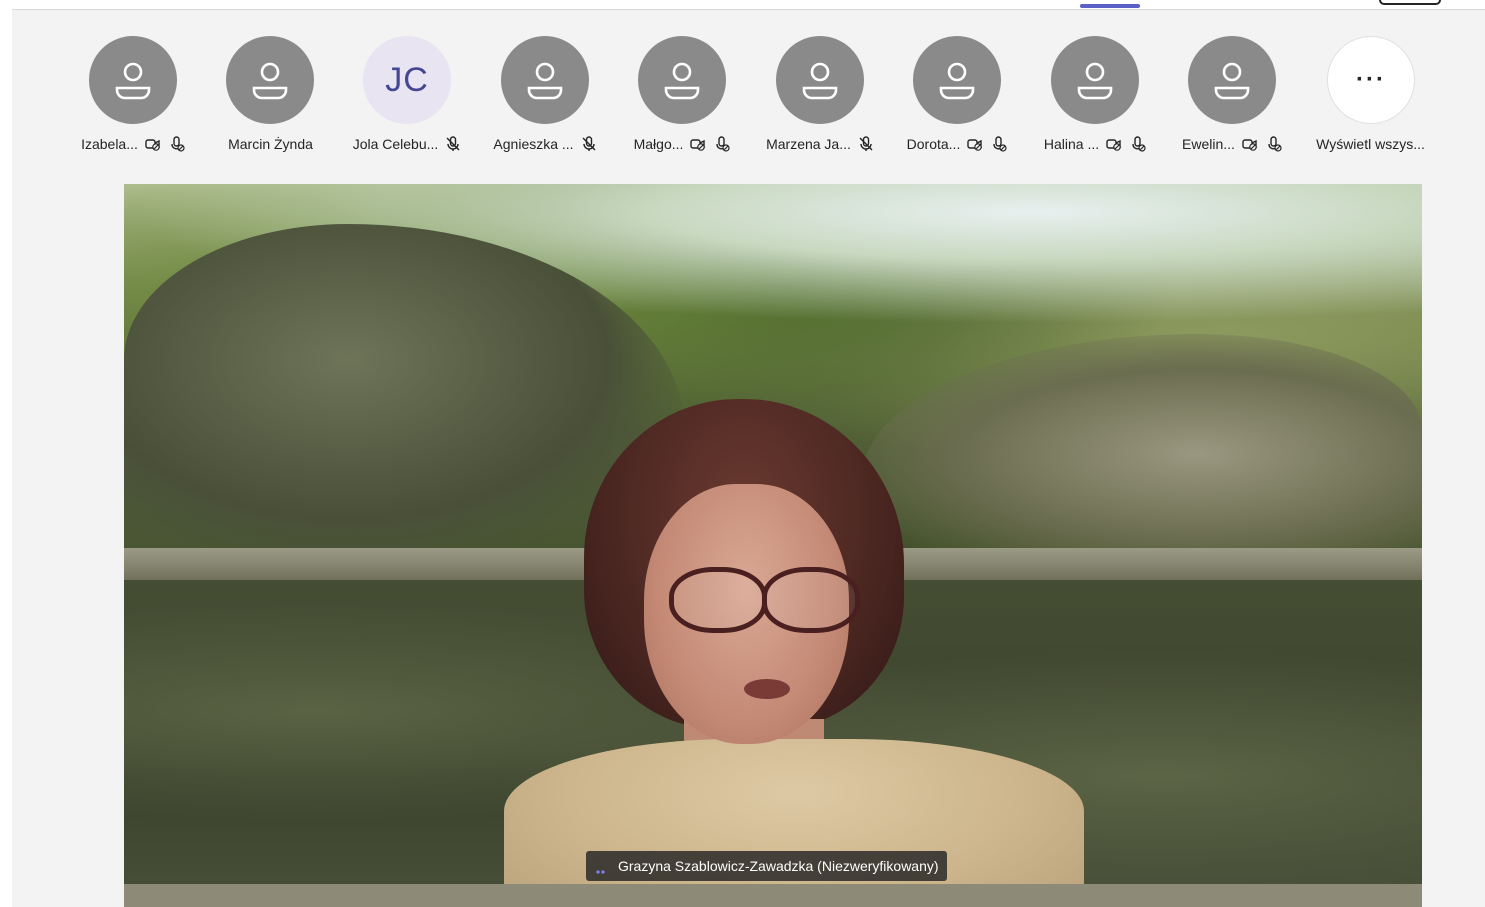  Describe the element at coordinates (1371, 80) in the screenshot. I see `more-icon: ···` at that location.